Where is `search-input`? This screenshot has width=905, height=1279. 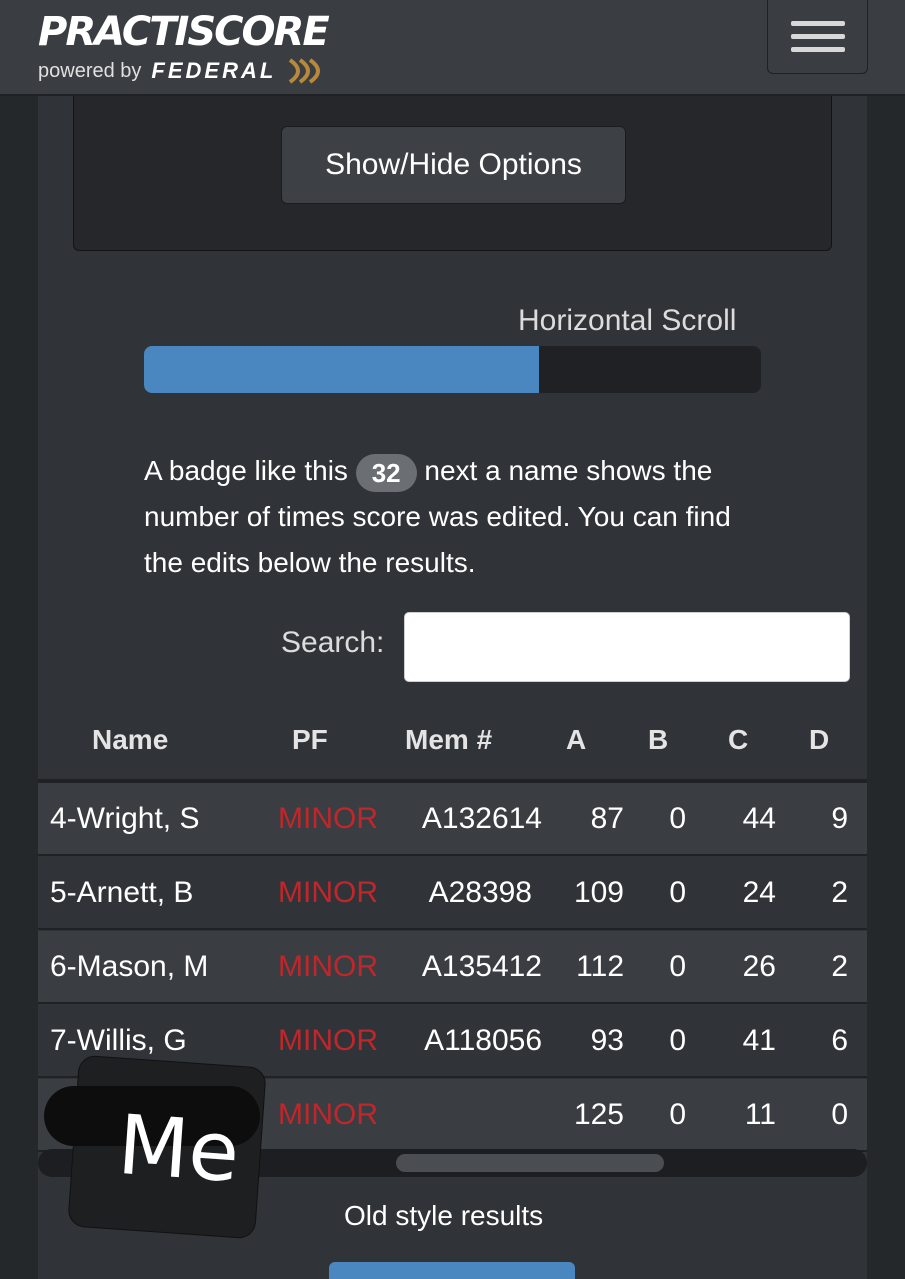 search-input is located at coordinates (627, 647).